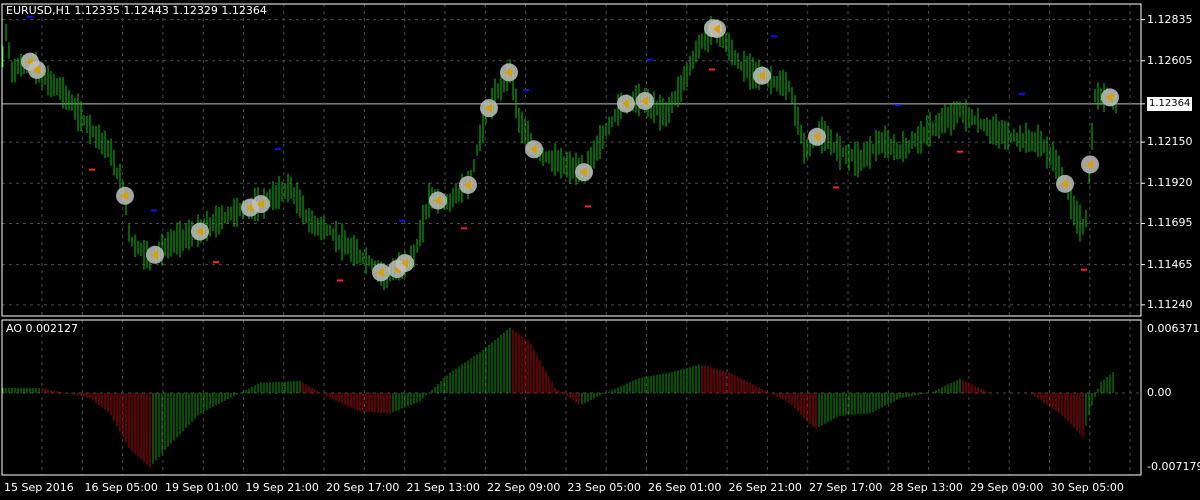 Image resolution: width=1200 pixels, height=500 pixels. What do you see at coordinates (1087, 487) in the screenshot?
I see `time-tick-label: 30 Sep 05:00` at bounding box center [1087, 487].